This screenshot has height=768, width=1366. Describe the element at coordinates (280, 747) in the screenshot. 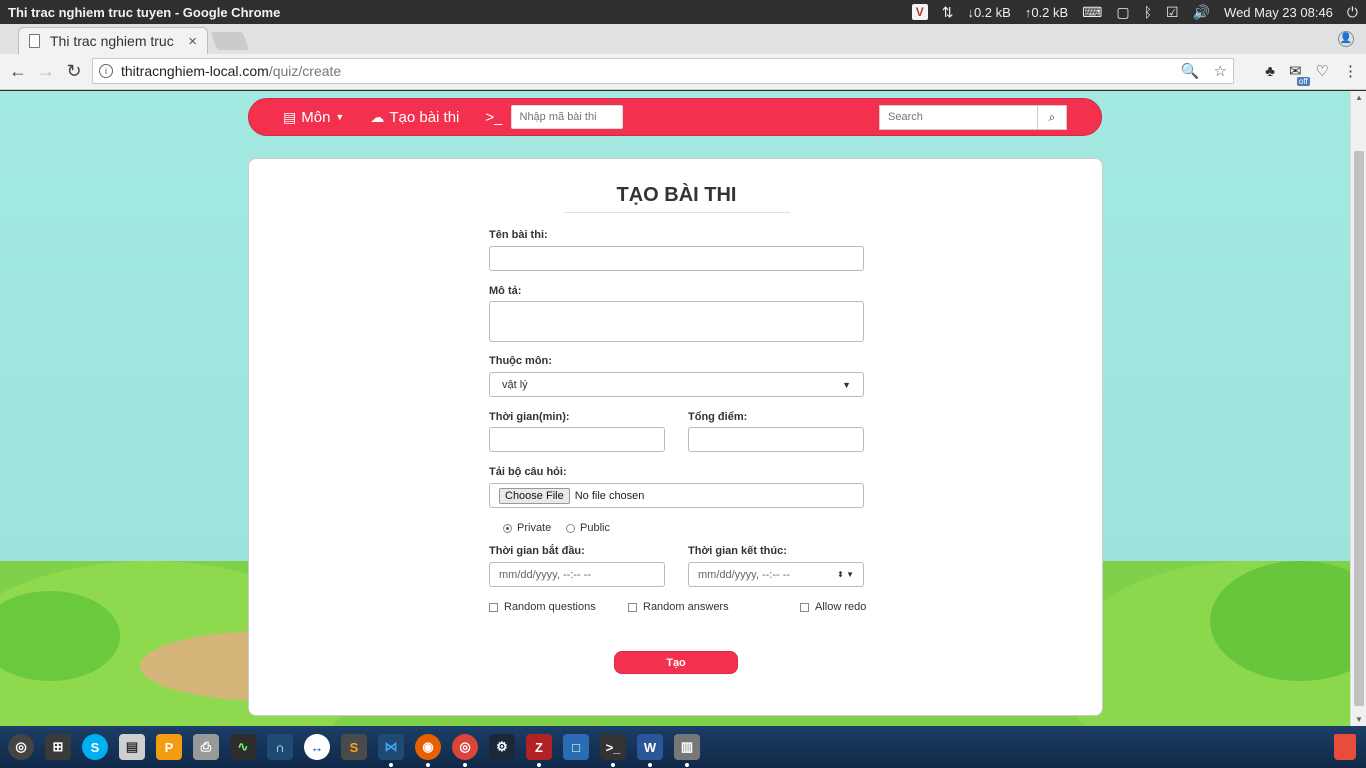

I see `oscilloscope-icon: ∩` at that location.